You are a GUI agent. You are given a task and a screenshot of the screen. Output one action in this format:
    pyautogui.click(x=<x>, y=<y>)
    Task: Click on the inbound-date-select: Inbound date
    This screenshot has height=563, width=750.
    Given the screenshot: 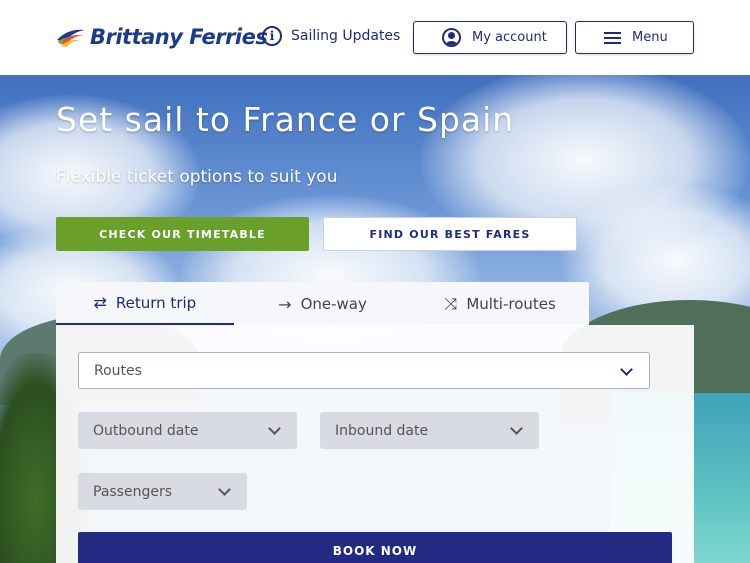 What is the action you would take?
    pyautogui.click(x=429, y=430)
    